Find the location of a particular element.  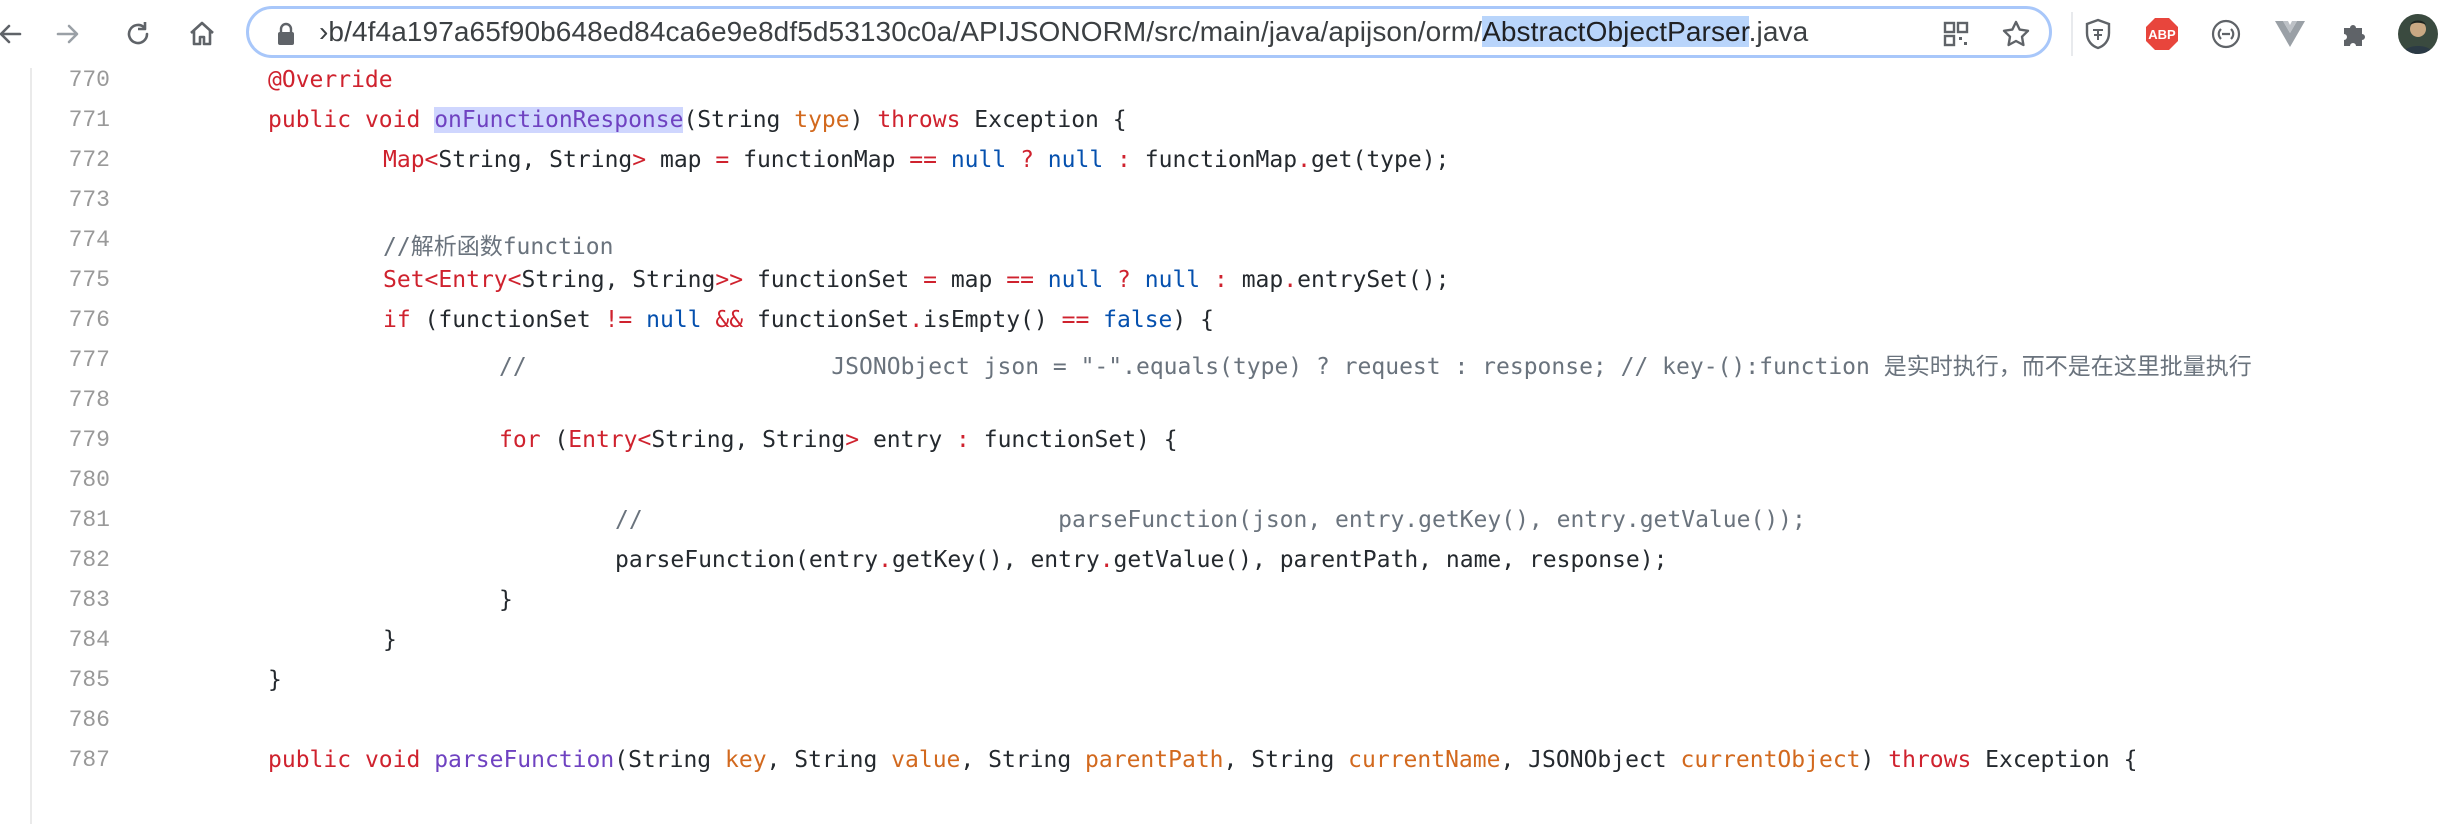

link-extension-icon is located at coordinates (2226, 34).